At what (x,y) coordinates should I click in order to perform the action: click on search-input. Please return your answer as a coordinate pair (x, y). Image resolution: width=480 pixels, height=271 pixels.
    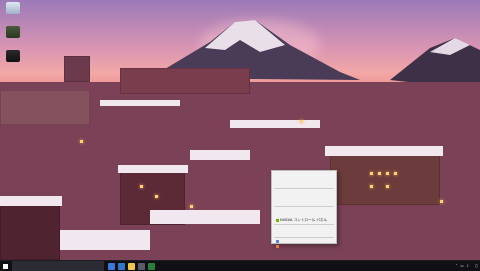
    Looking at the image, I should click on (59, 266).